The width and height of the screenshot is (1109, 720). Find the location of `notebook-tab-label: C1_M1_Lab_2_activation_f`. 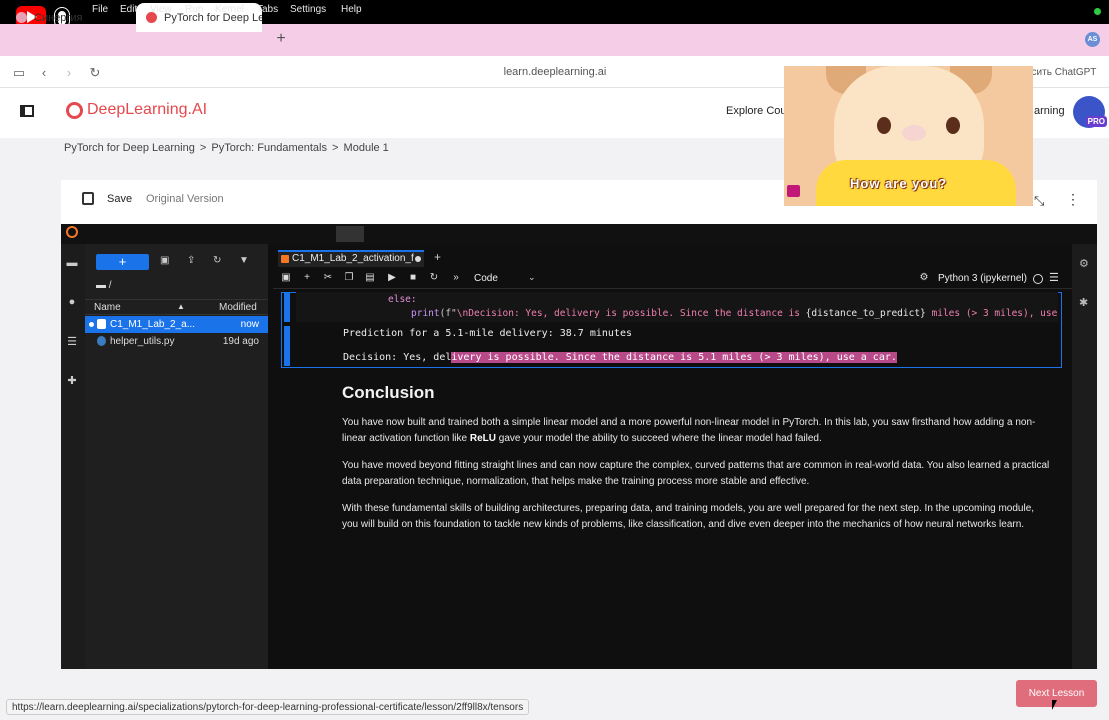

notebook-tab-label: C1_M1_Lab_2_activation_f is located at coordinates (353, 258).